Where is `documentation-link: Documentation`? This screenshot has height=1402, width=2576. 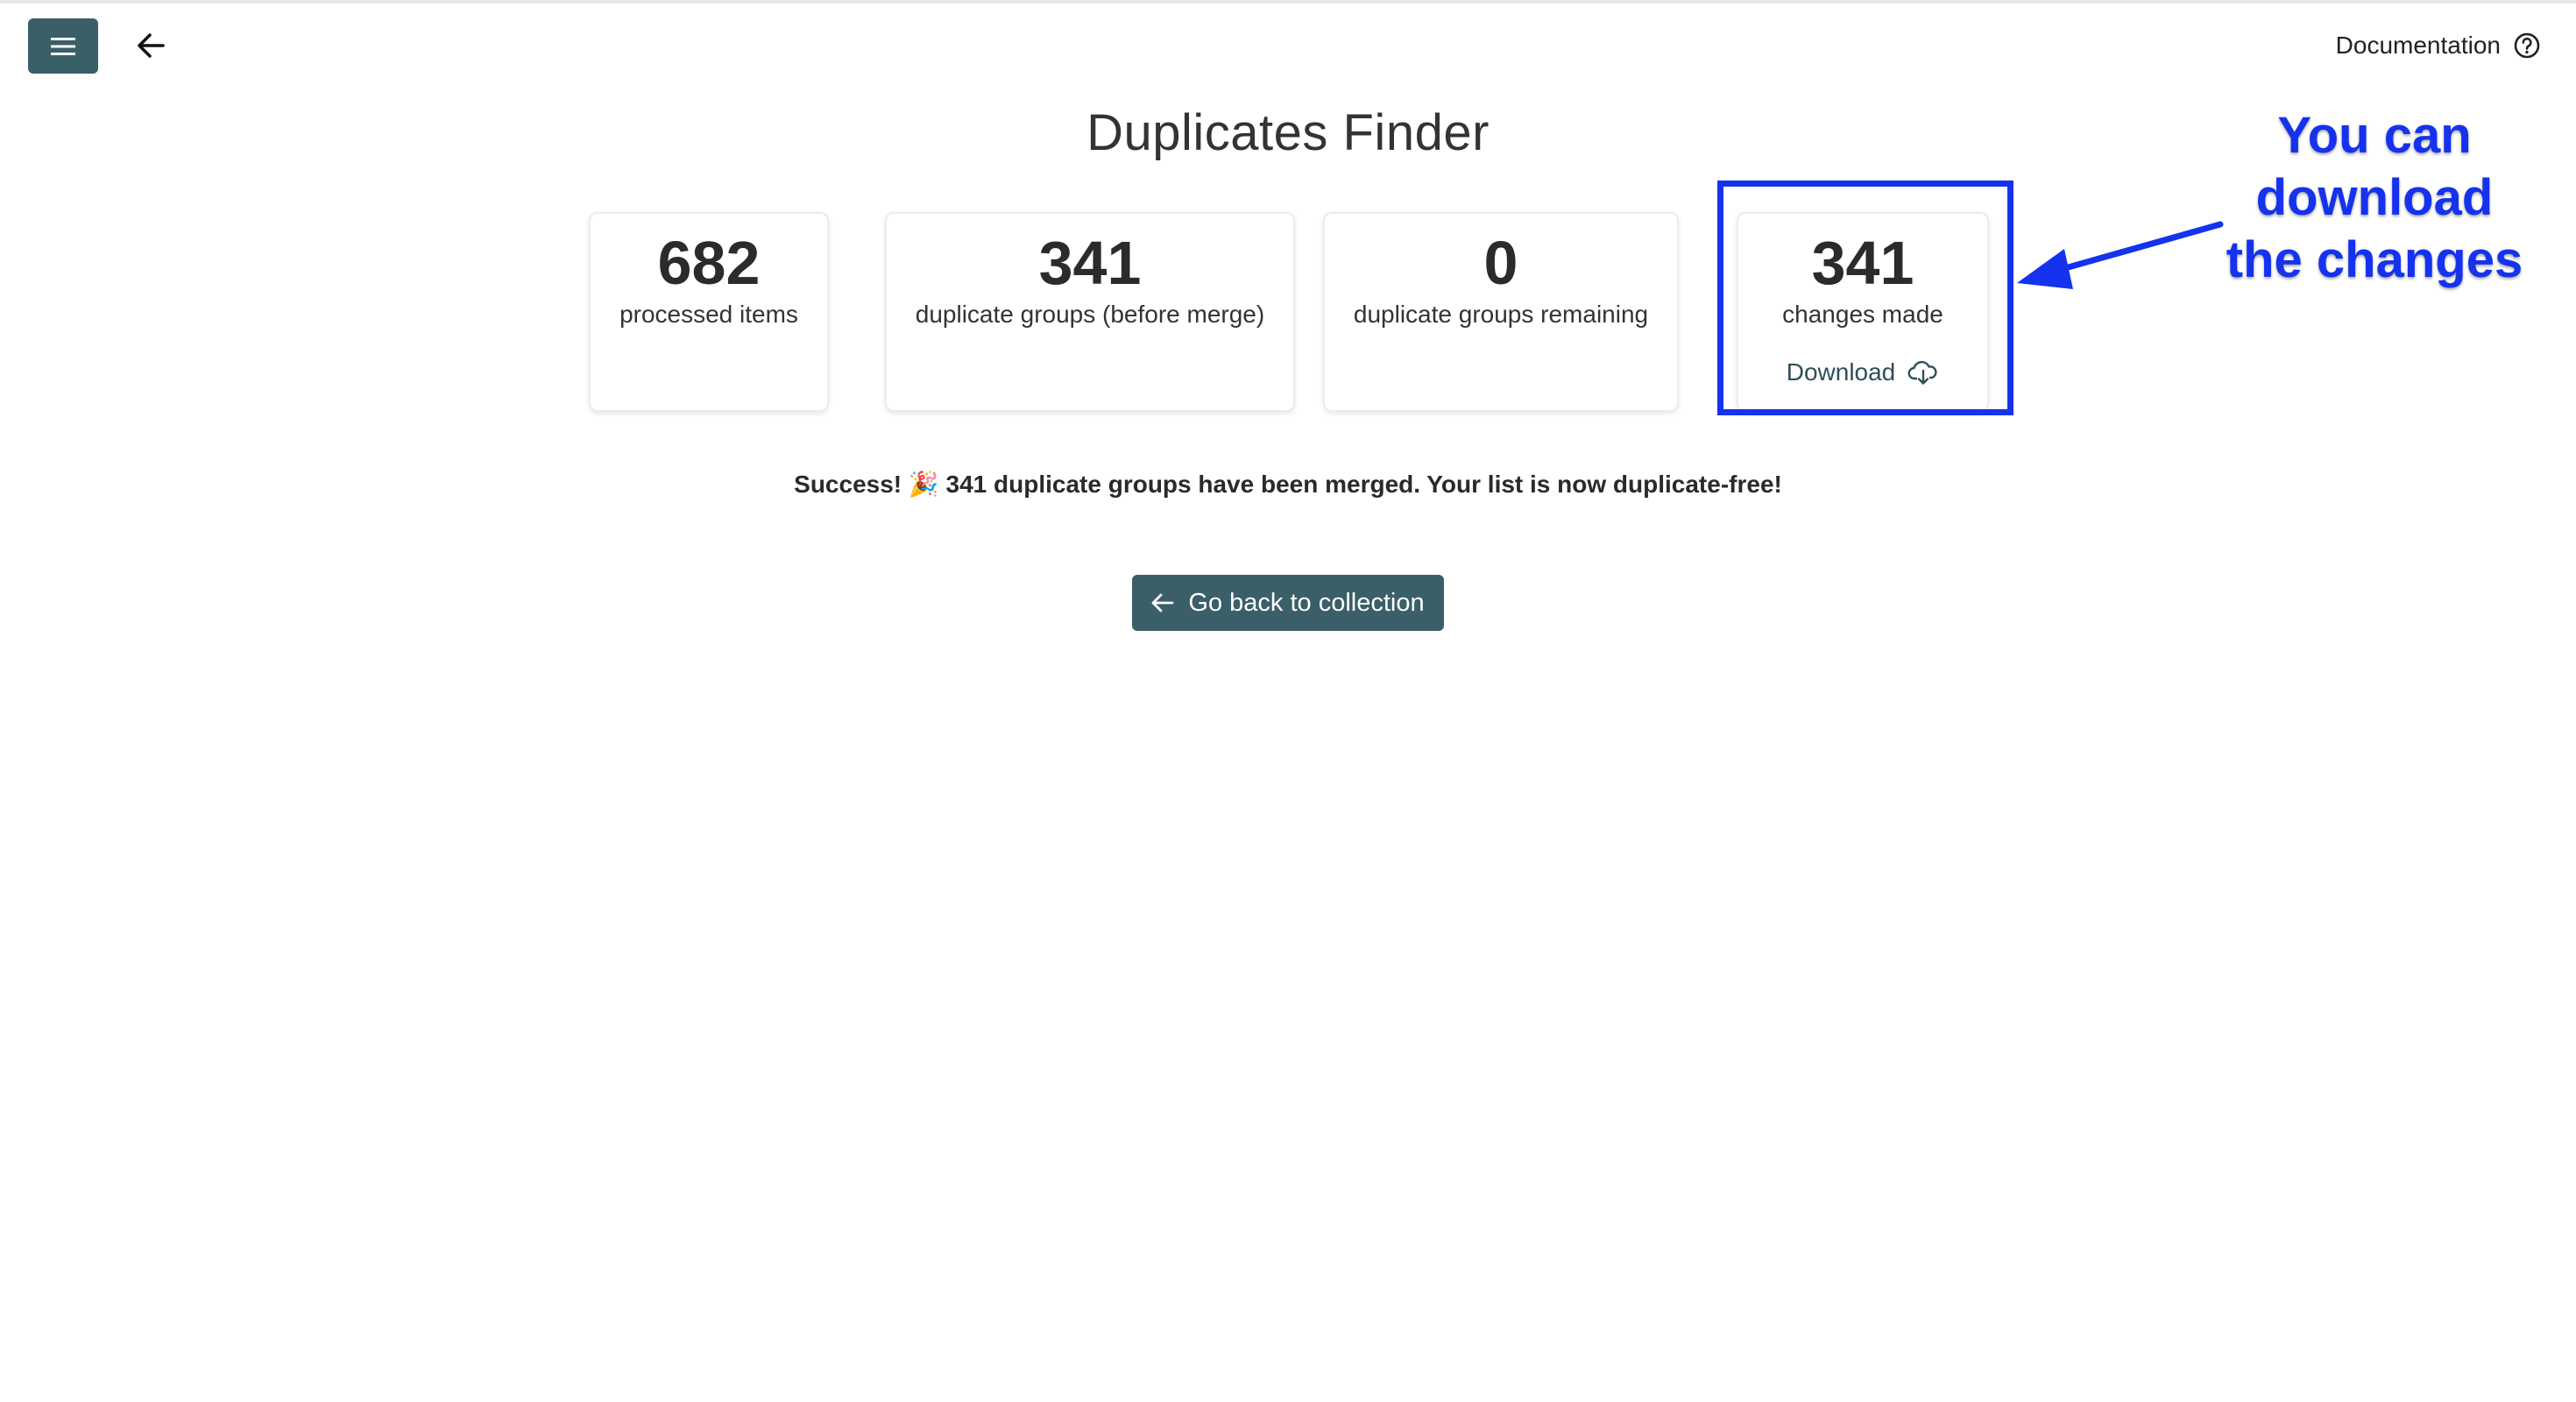 documentation-link: Documentation is located at coordinates (2438, 46).